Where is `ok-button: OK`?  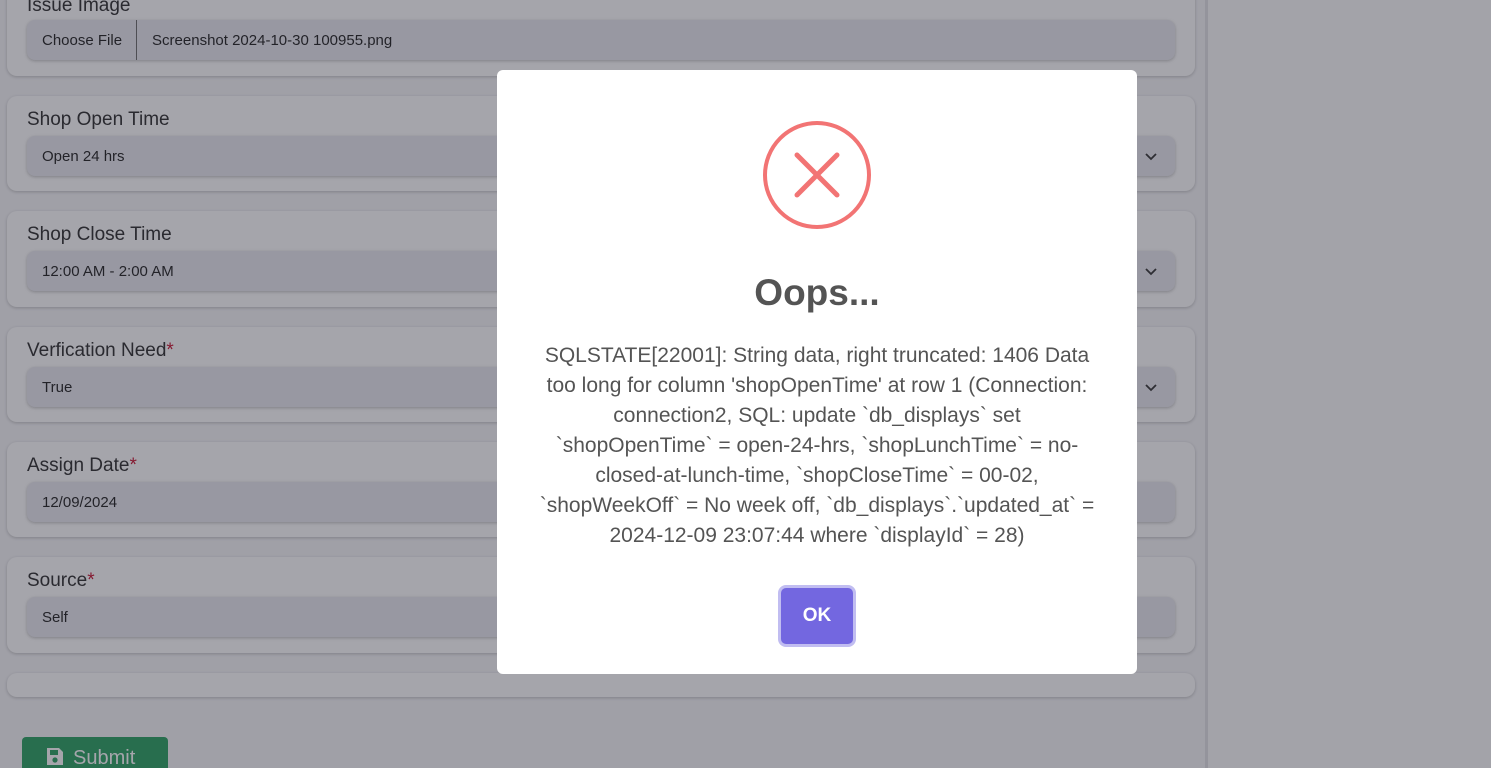
ok-button: OK is located at coordinates (817, 616).